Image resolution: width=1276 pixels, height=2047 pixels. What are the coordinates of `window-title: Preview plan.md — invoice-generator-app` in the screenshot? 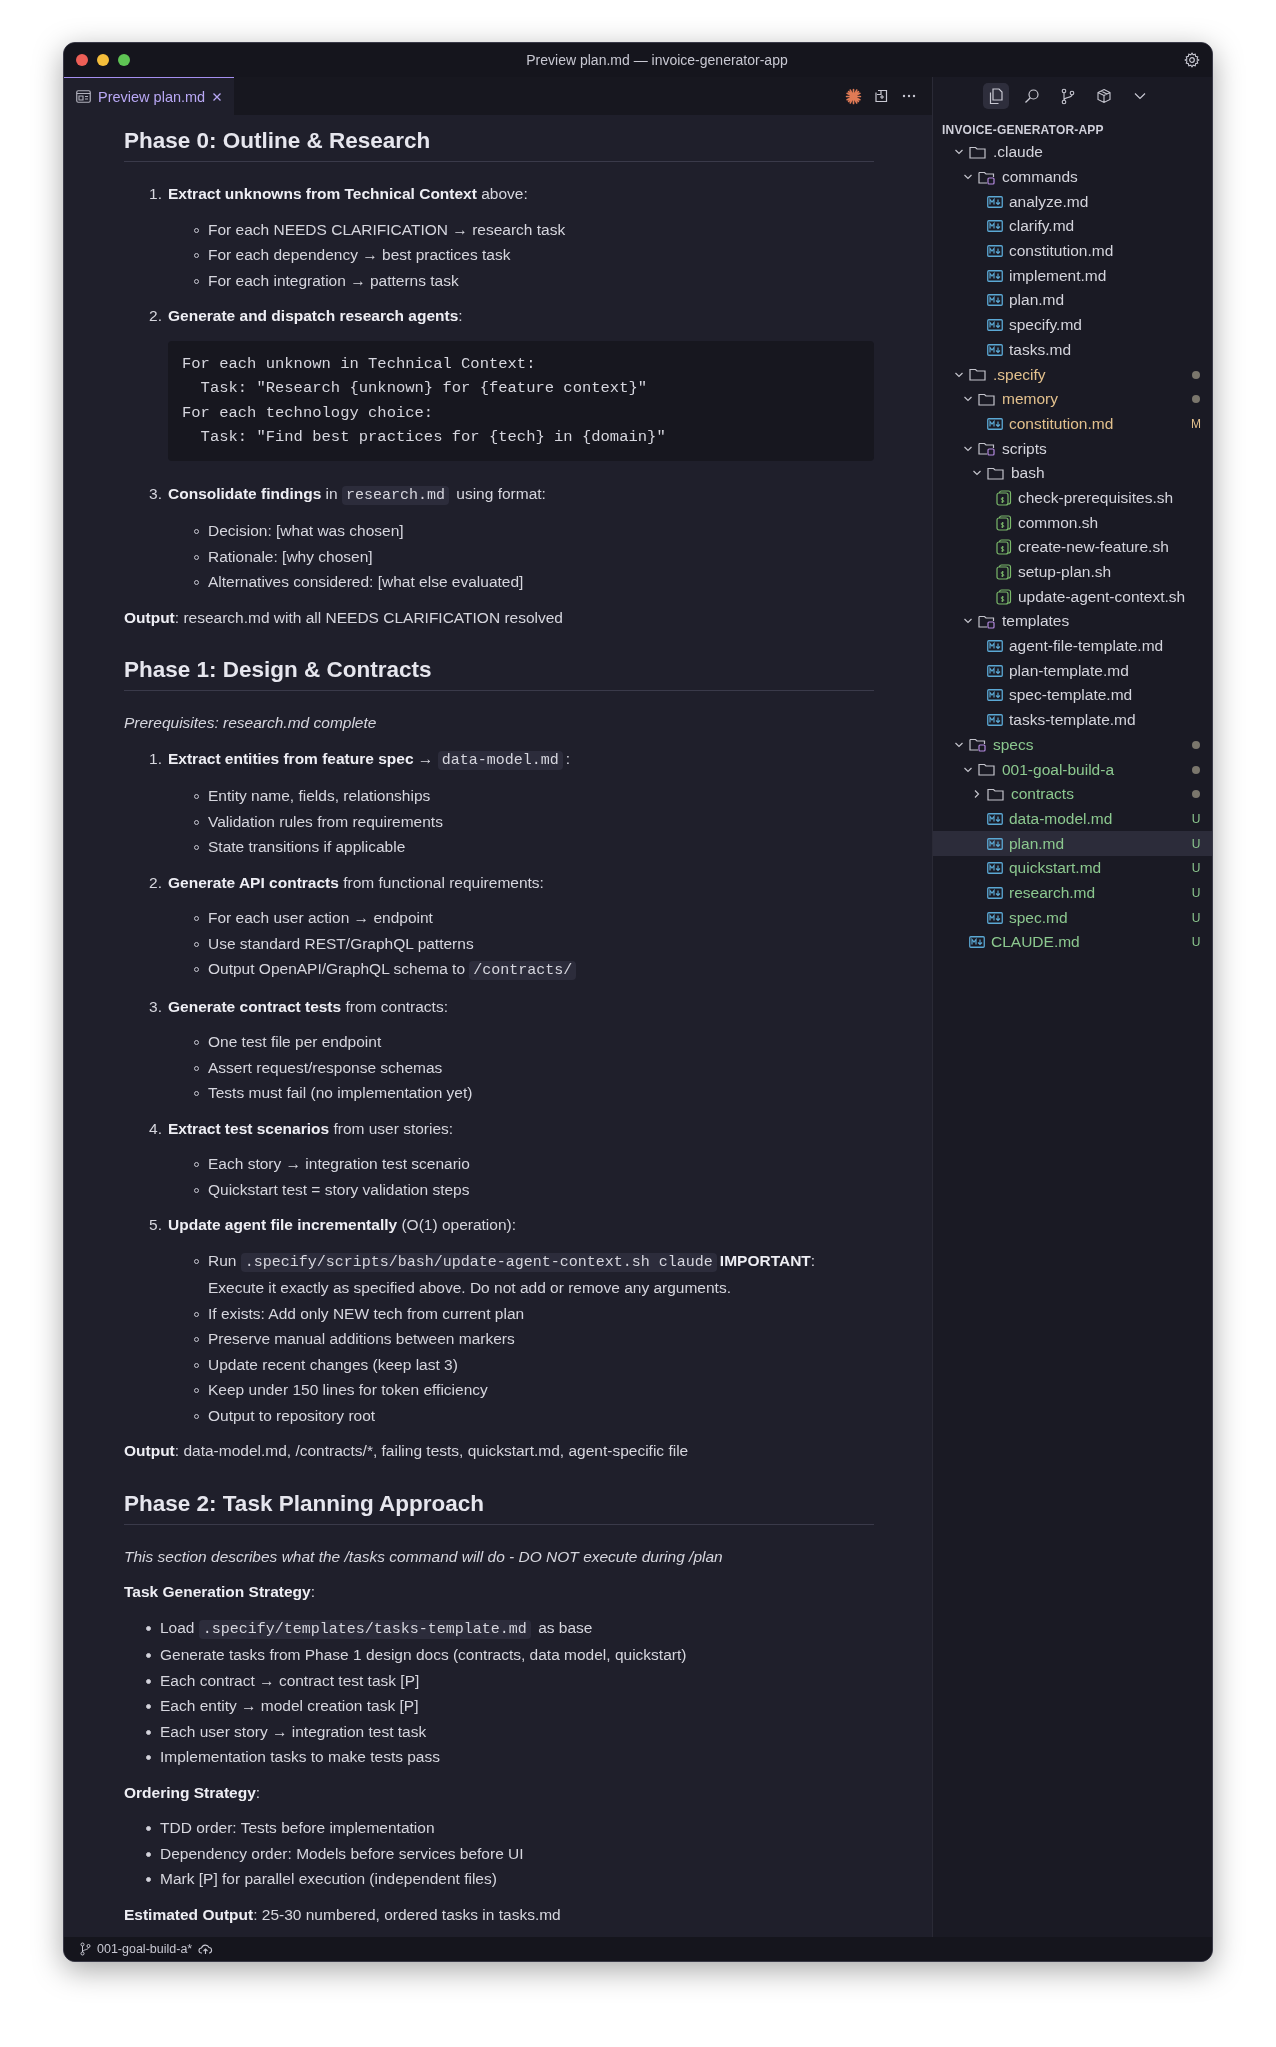 It's located at (657, 60).